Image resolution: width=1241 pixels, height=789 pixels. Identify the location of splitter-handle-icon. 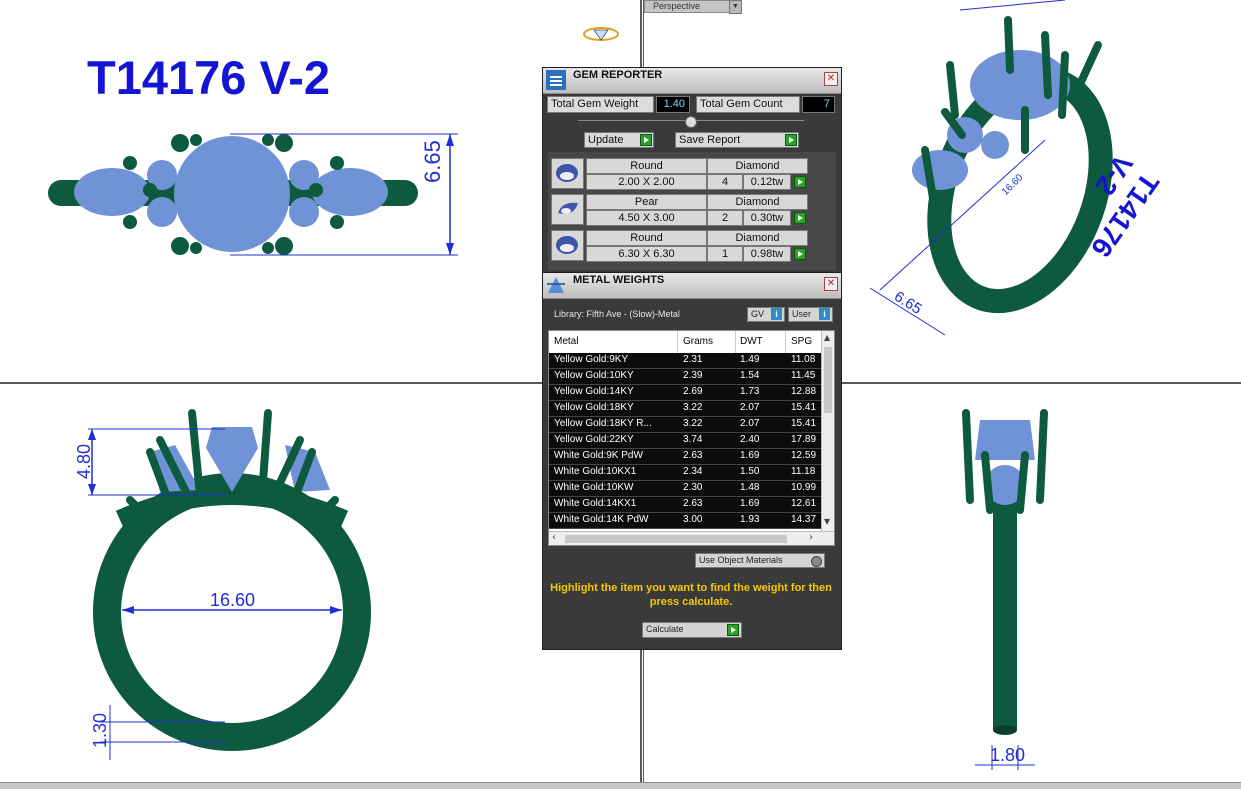
(691, 122).